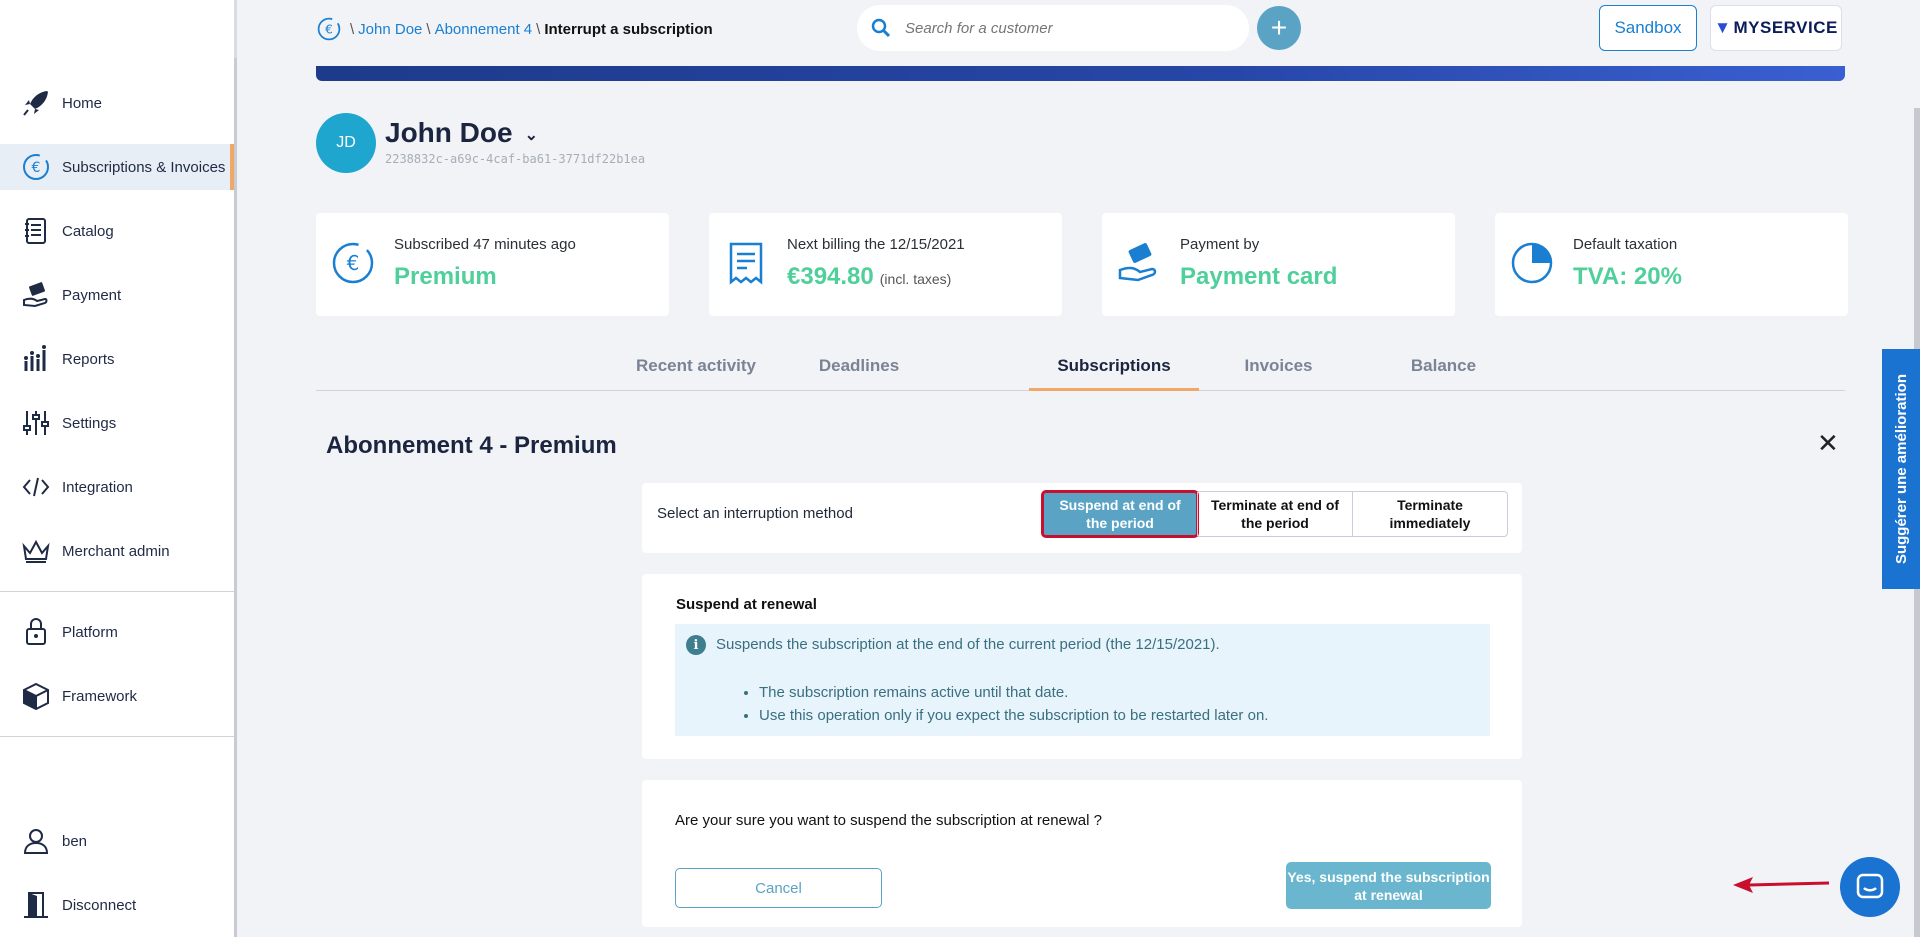 This screenshot has width=1920, height=937. Describe the element at coordinates (445, 276) in the screenshot. I see `card-value: Premium` at that location.